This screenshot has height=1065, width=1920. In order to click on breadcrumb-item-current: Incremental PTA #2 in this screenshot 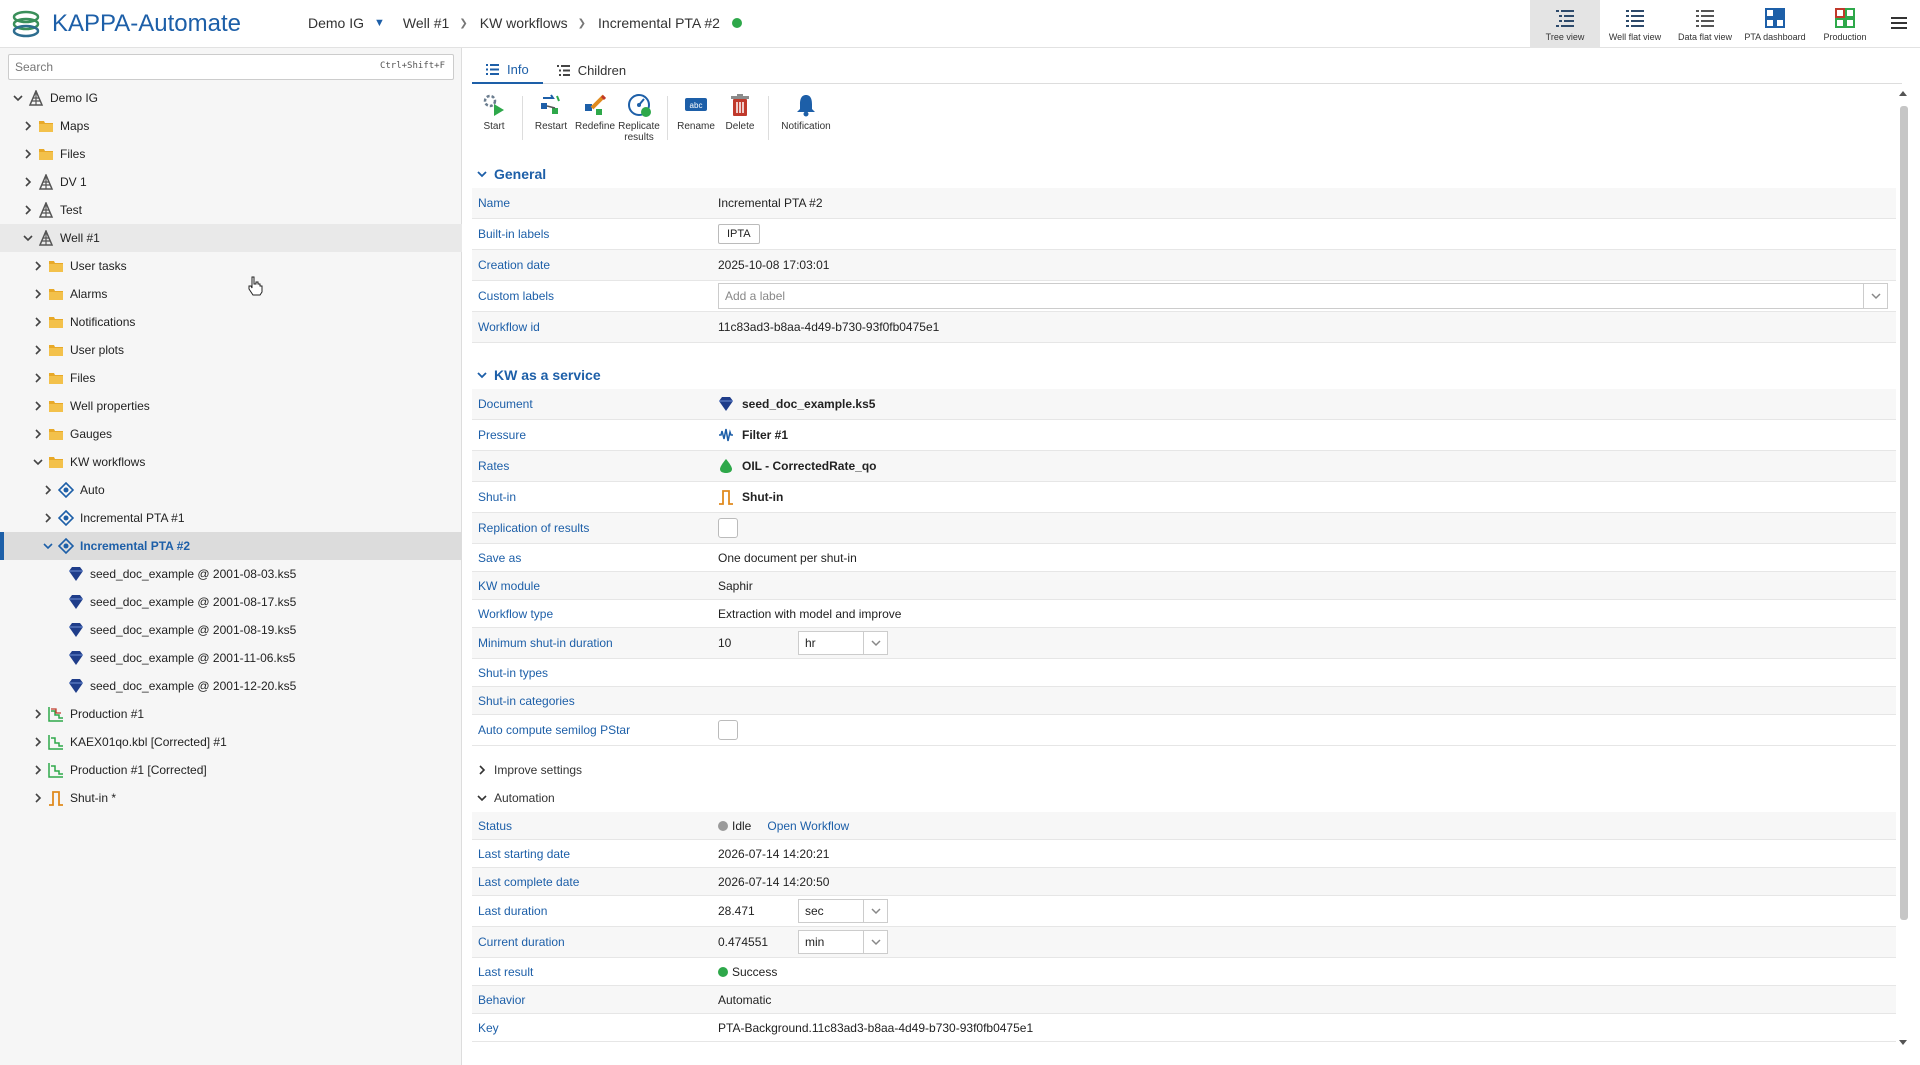, I will do `click(659, 23)`.